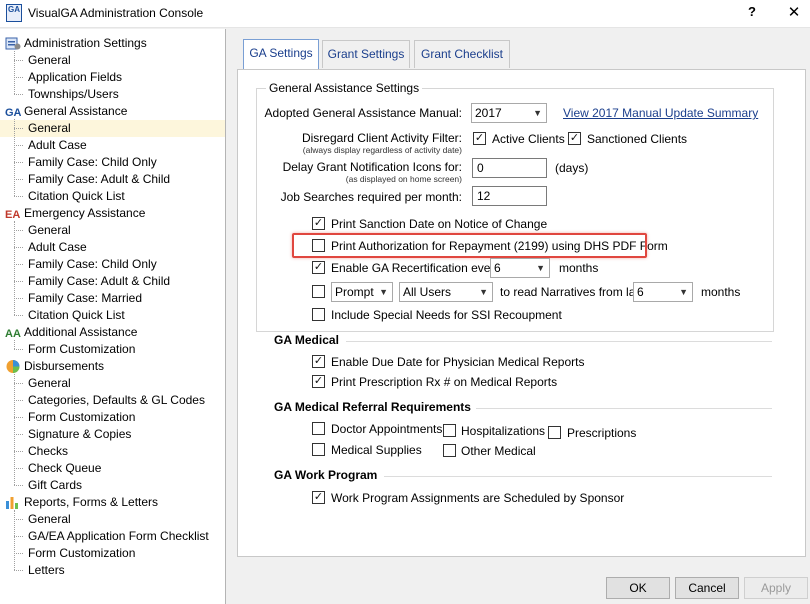 This screenshot has width=810, height=604. I want to click on prescriptions-checkbox, so click(554, 432).